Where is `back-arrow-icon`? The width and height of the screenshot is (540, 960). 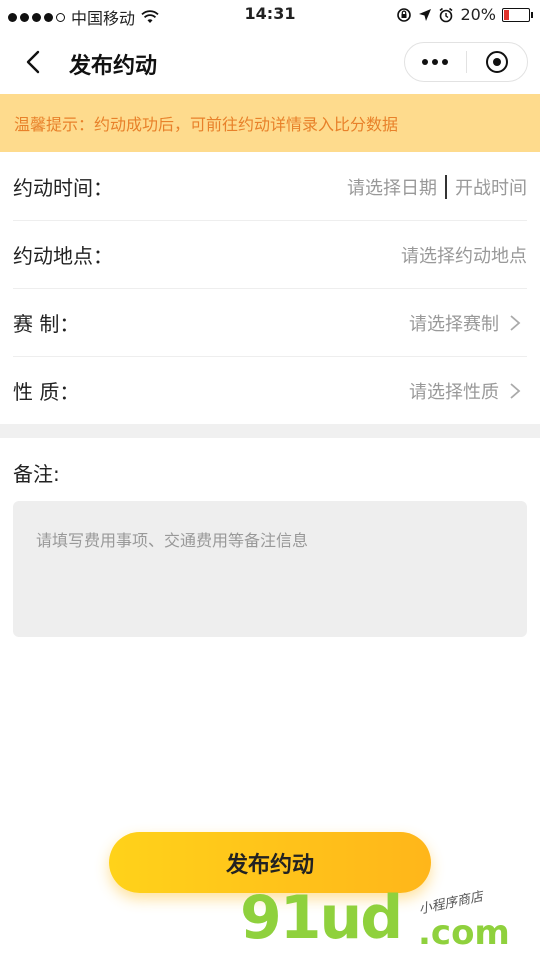
back-arrow-icon is located at coordinates (33, 62).